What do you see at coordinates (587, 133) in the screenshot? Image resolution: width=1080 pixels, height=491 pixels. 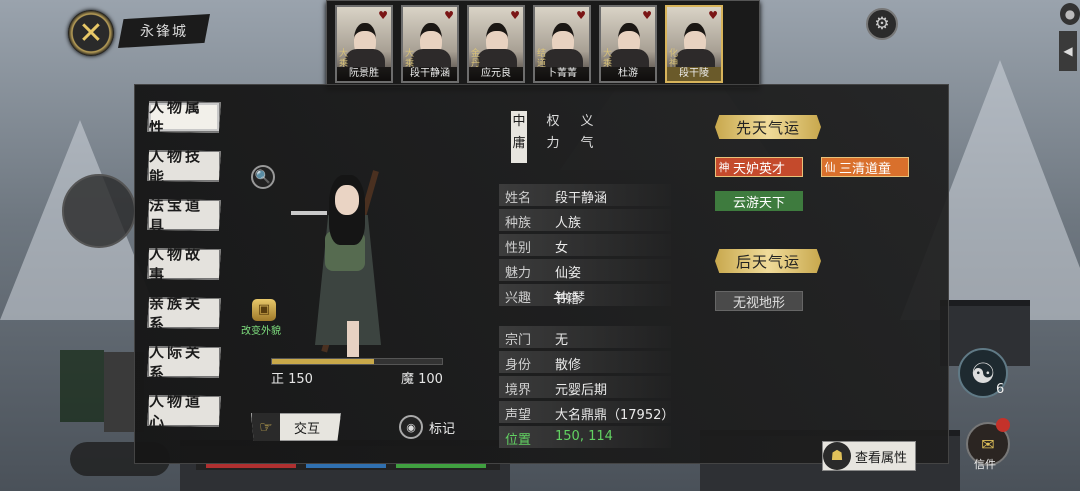 I see `personality-trait: 义气` at bounding box center [587, 133].